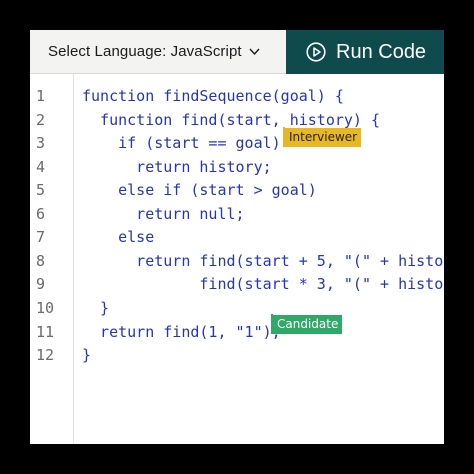 Image resolution: width=474 pixels, height=474 pixels. Describe the element at coordinates (231, 120) in the screenshot. I see `code-line: function find(start, history) {` at that location.